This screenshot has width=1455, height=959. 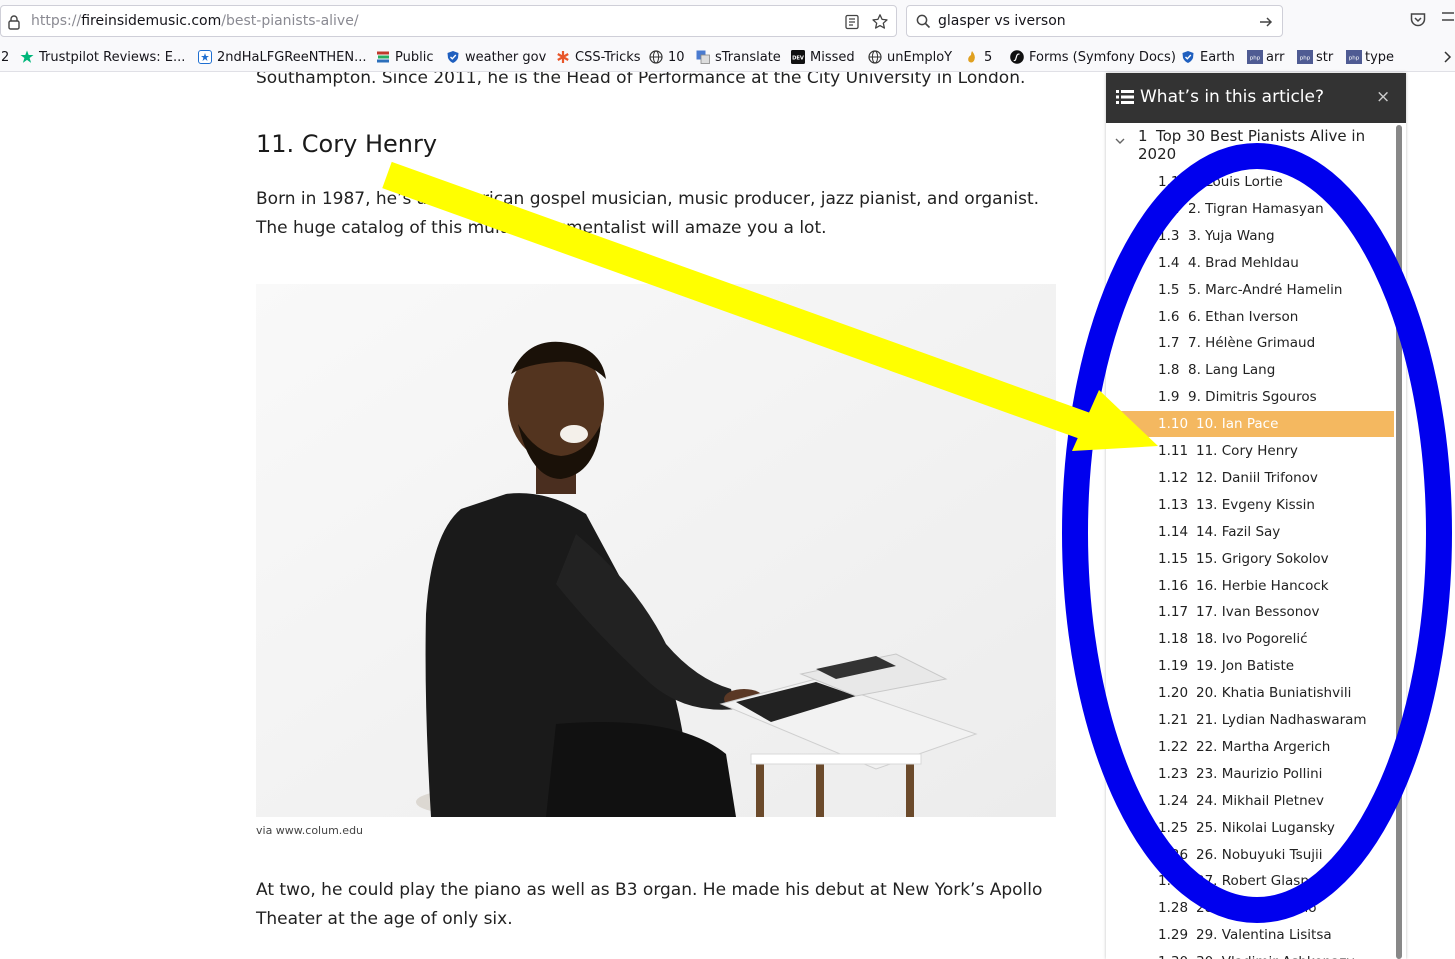 What do you see at coordinates (1255, 612) in the screenshot?
I see `toc-item: 1.17 17. Ivan Bessonov` at bounding box center [1255, 612].